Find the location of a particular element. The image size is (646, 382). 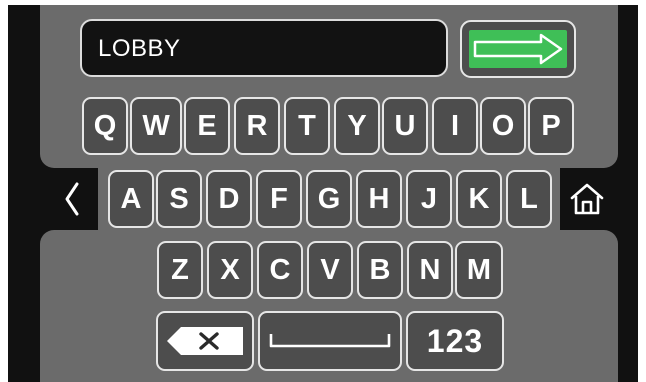

key-b: B is located at coordinates (380, 270).